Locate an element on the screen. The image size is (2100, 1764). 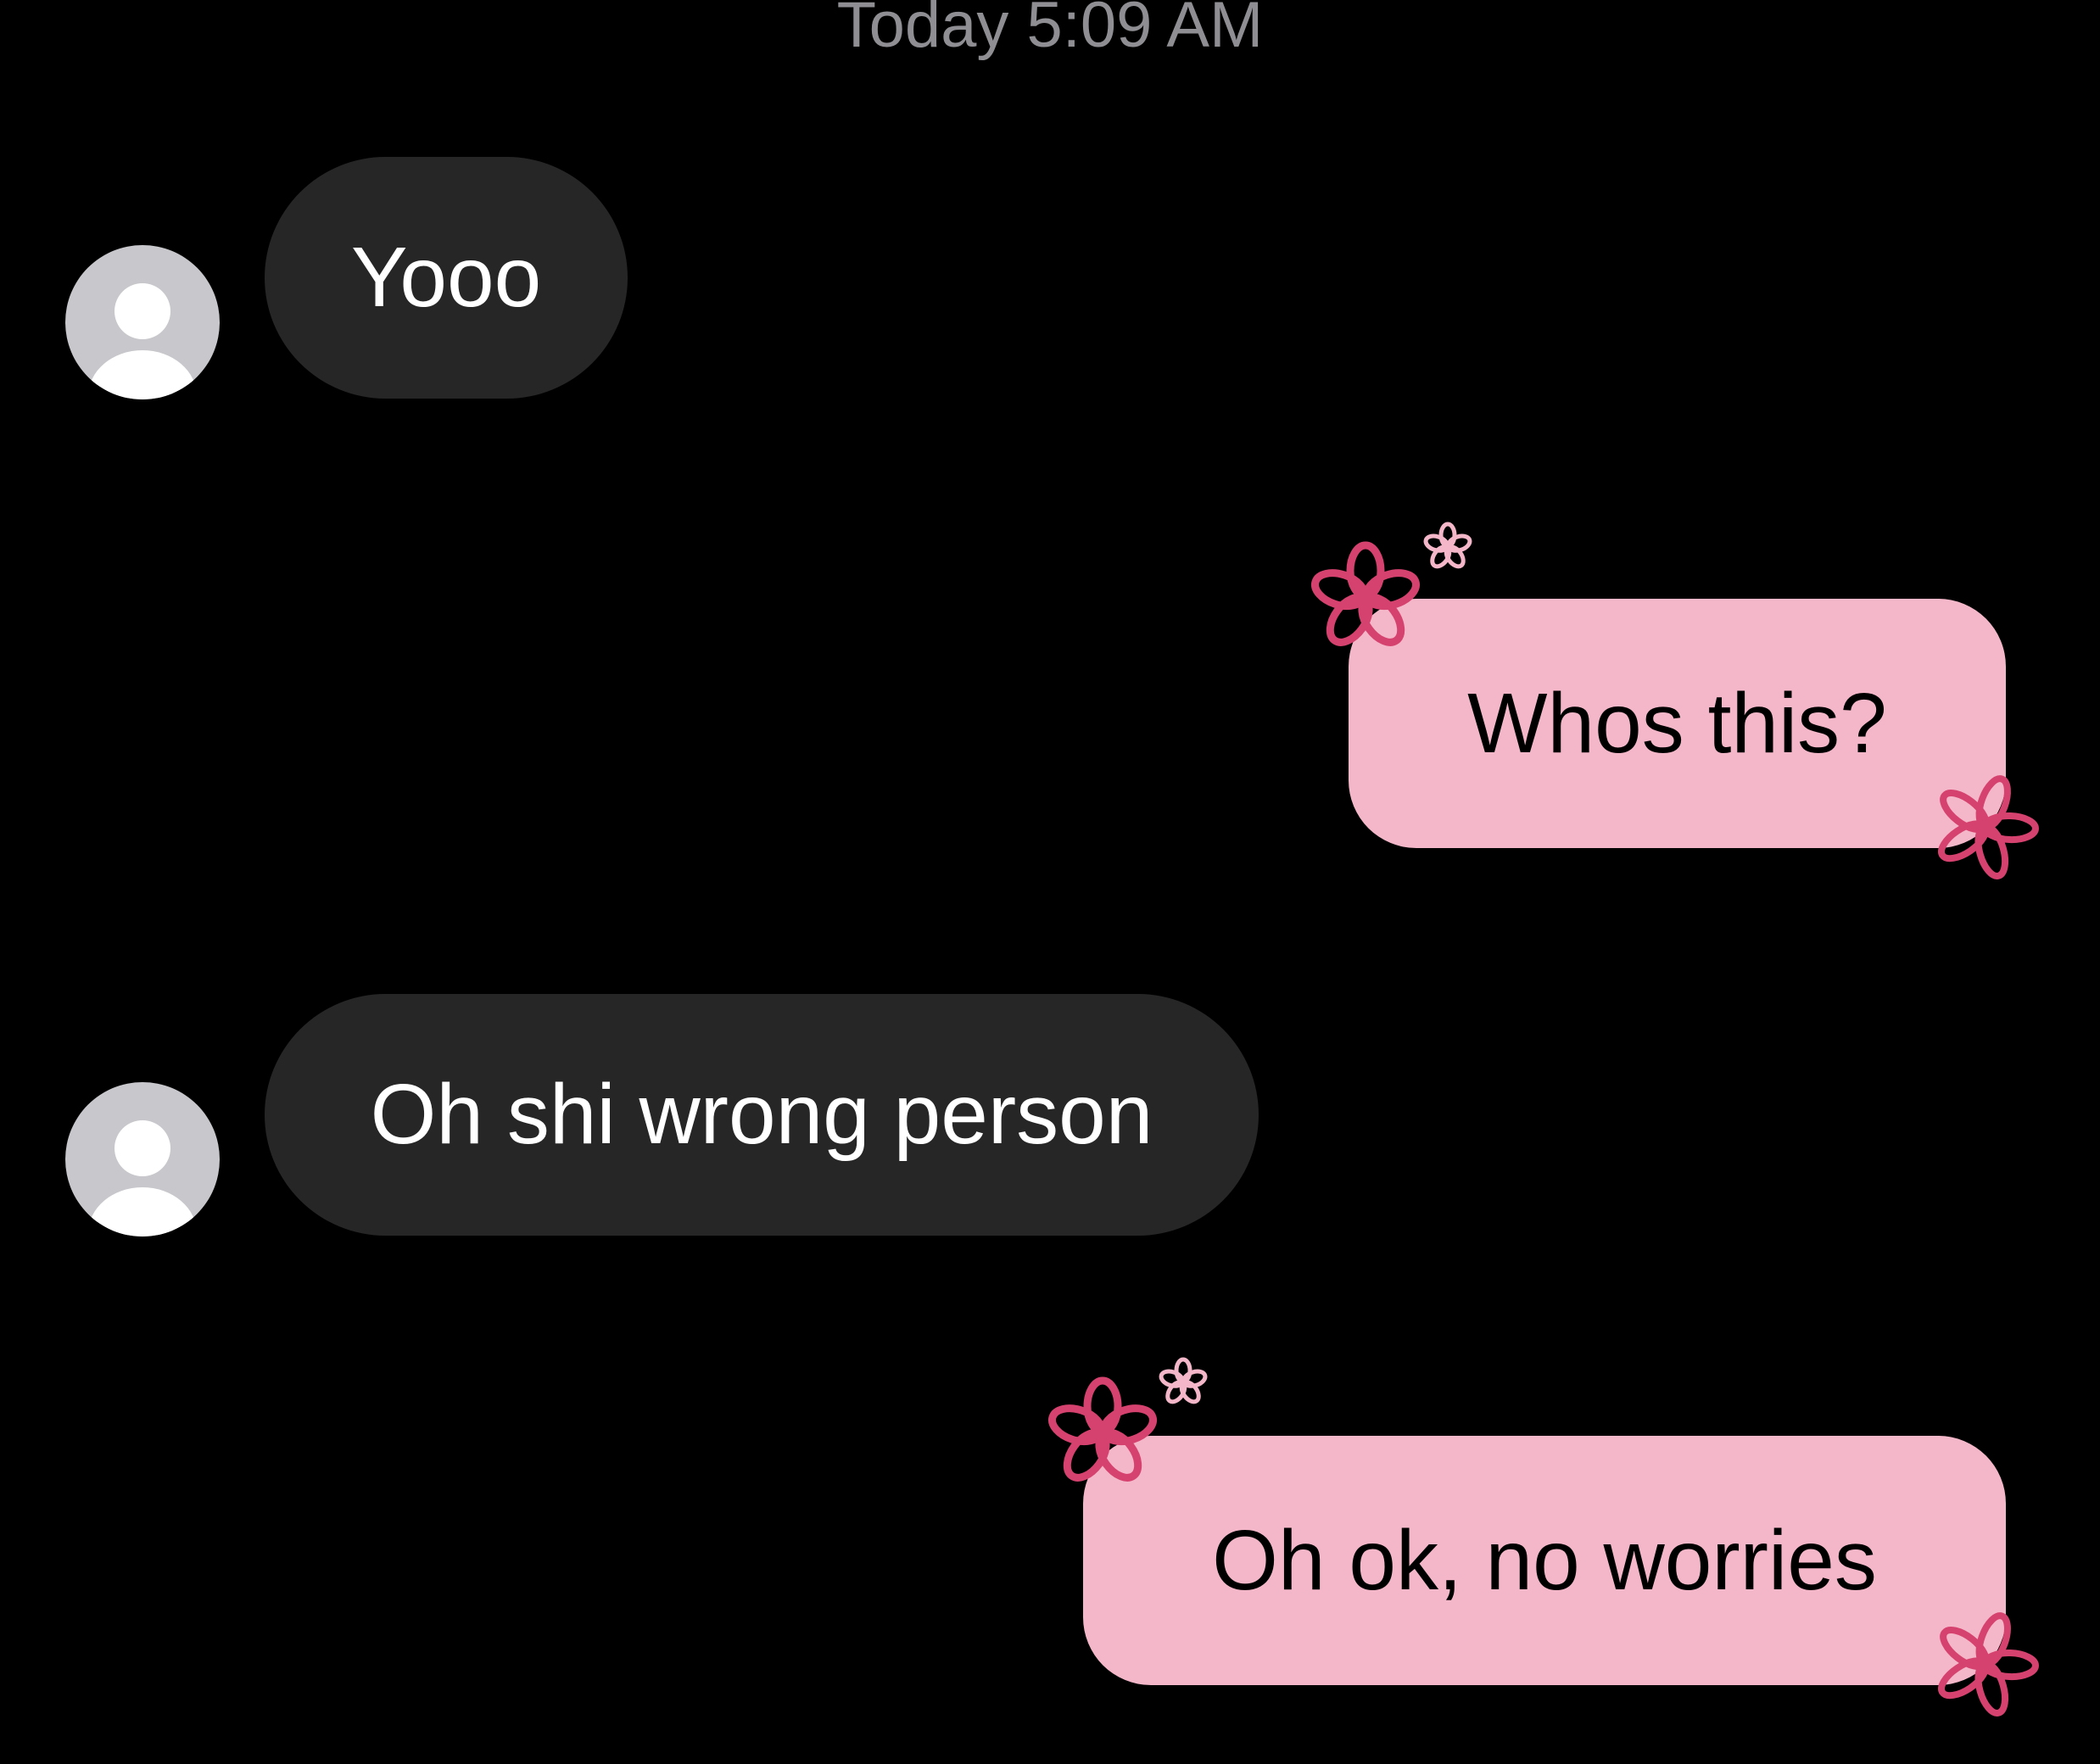
message-text: Oh ok, no worries is located at coordinates (1545, 1560).